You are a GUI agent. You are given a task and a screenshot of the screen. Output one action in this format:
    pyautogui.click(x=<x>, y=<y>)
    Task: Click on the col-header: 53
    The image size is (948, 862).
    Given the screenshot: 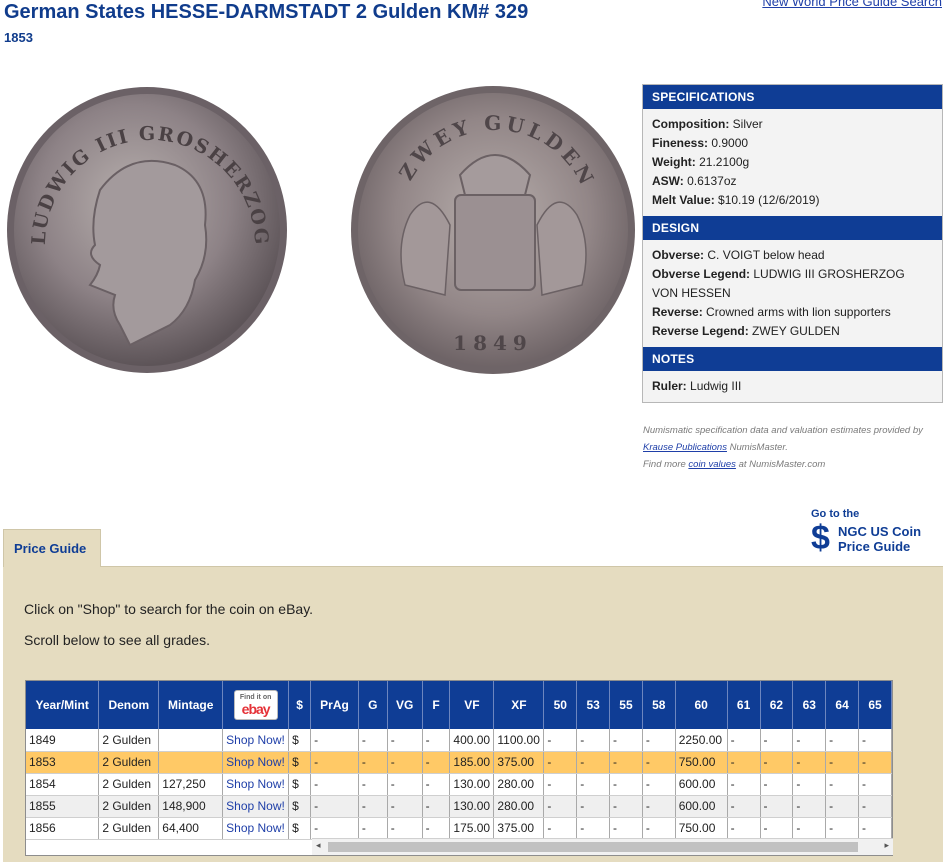 What is the action you would take?
    pyautogui.click(x=593, y=705)
    